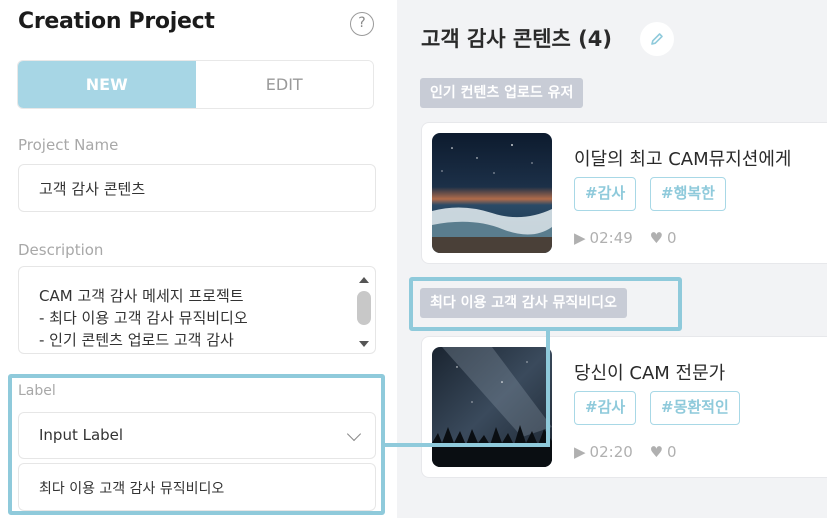 This screenshot has height=518, width=827. Describe the element at coordinates (197, 188) in the screenshot. I see `project-name-input: 고객 감사 콘텐츠` at that location.